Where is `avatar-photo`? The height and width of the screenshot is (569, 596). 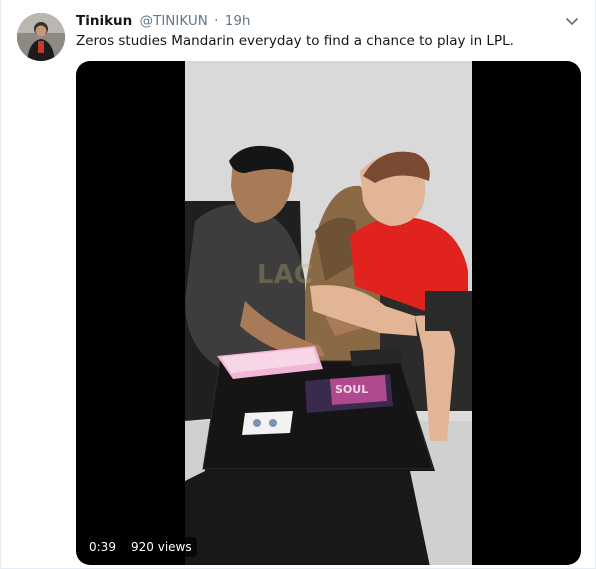
avatar-photo is located at coordinates (41, 37).